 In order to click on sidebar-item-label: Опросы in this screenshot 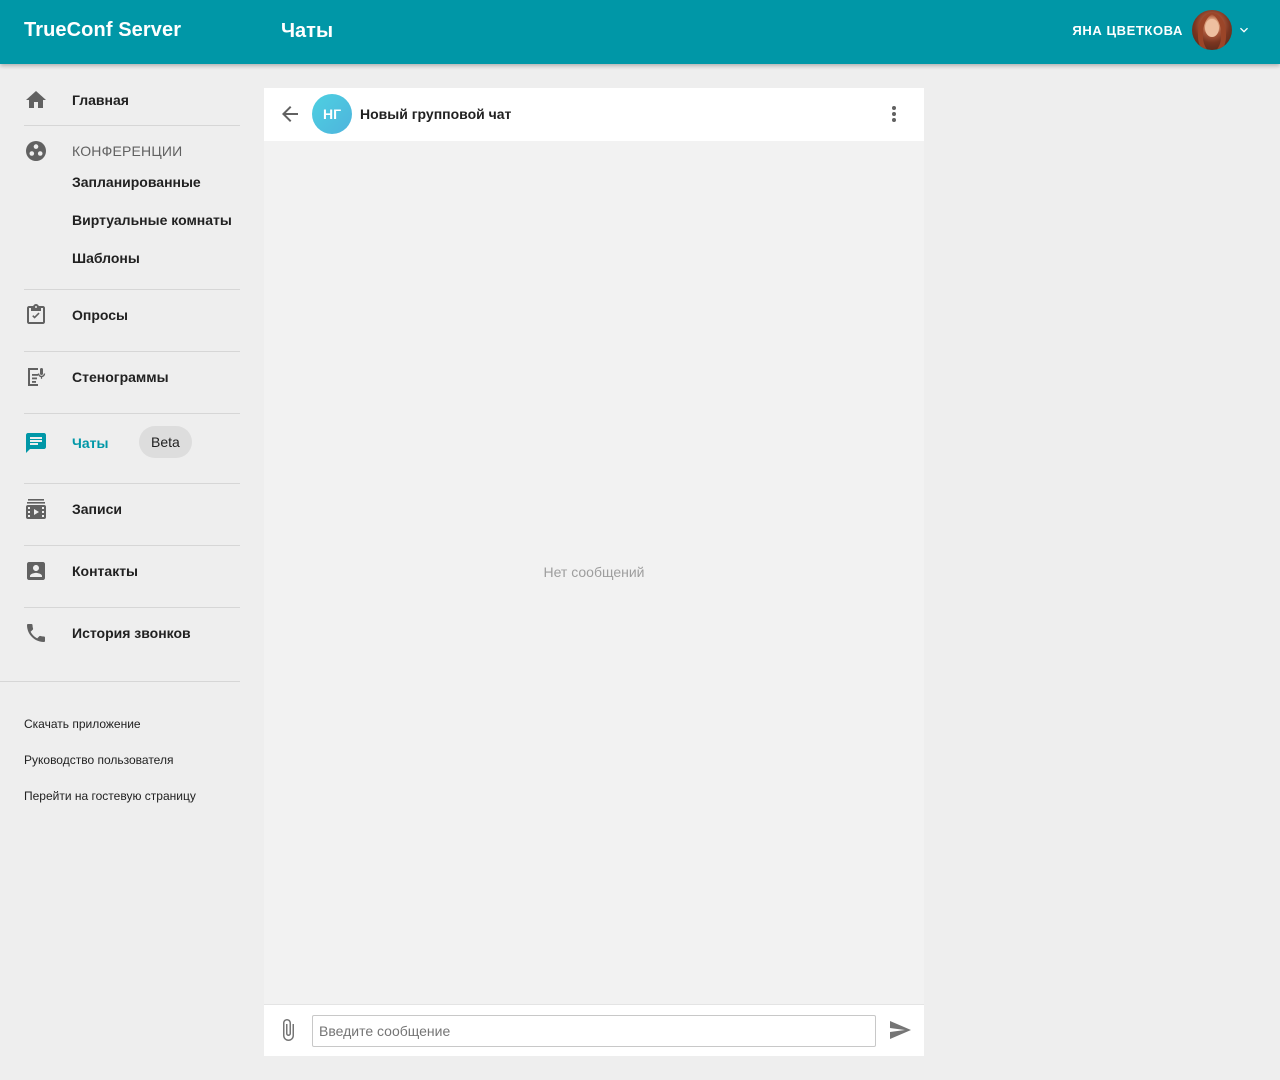, I will do `click(100, 315)`.